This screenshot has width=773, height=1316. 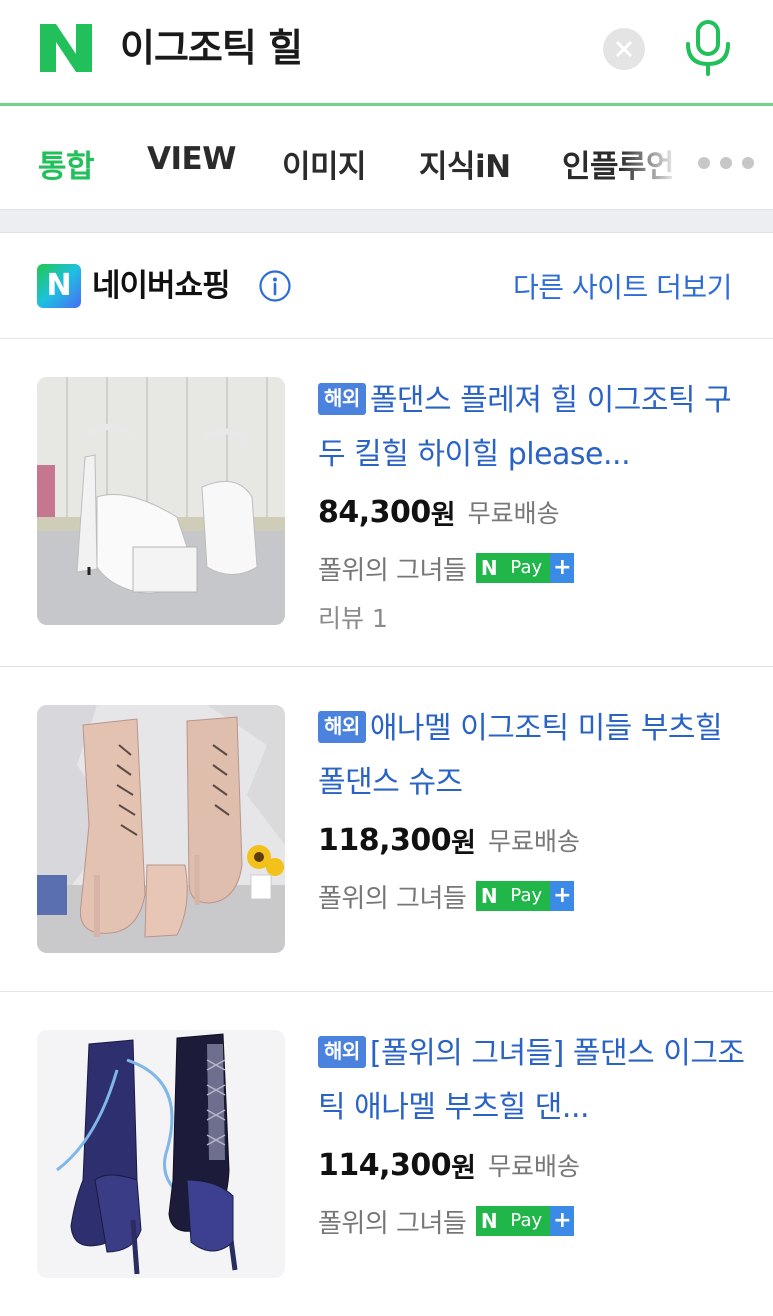 I want to click on microphone-icon, so click(x=708, y=48).